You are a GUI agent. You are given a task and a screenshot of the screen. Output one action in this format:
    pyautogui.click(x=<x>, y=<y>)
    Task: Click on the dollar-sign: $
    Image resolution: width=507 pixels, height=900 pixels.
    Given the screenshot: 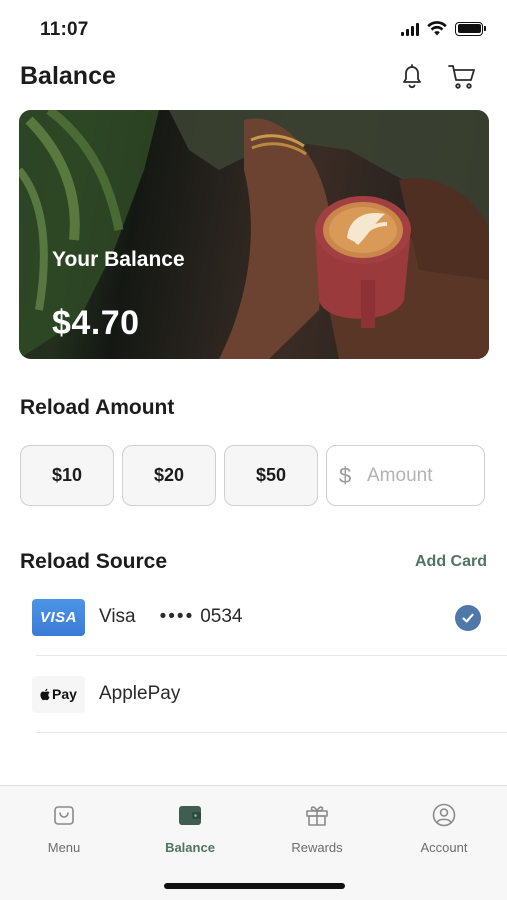 What is the action you would take?
    pyautogui.click(x=345, y=475)
    